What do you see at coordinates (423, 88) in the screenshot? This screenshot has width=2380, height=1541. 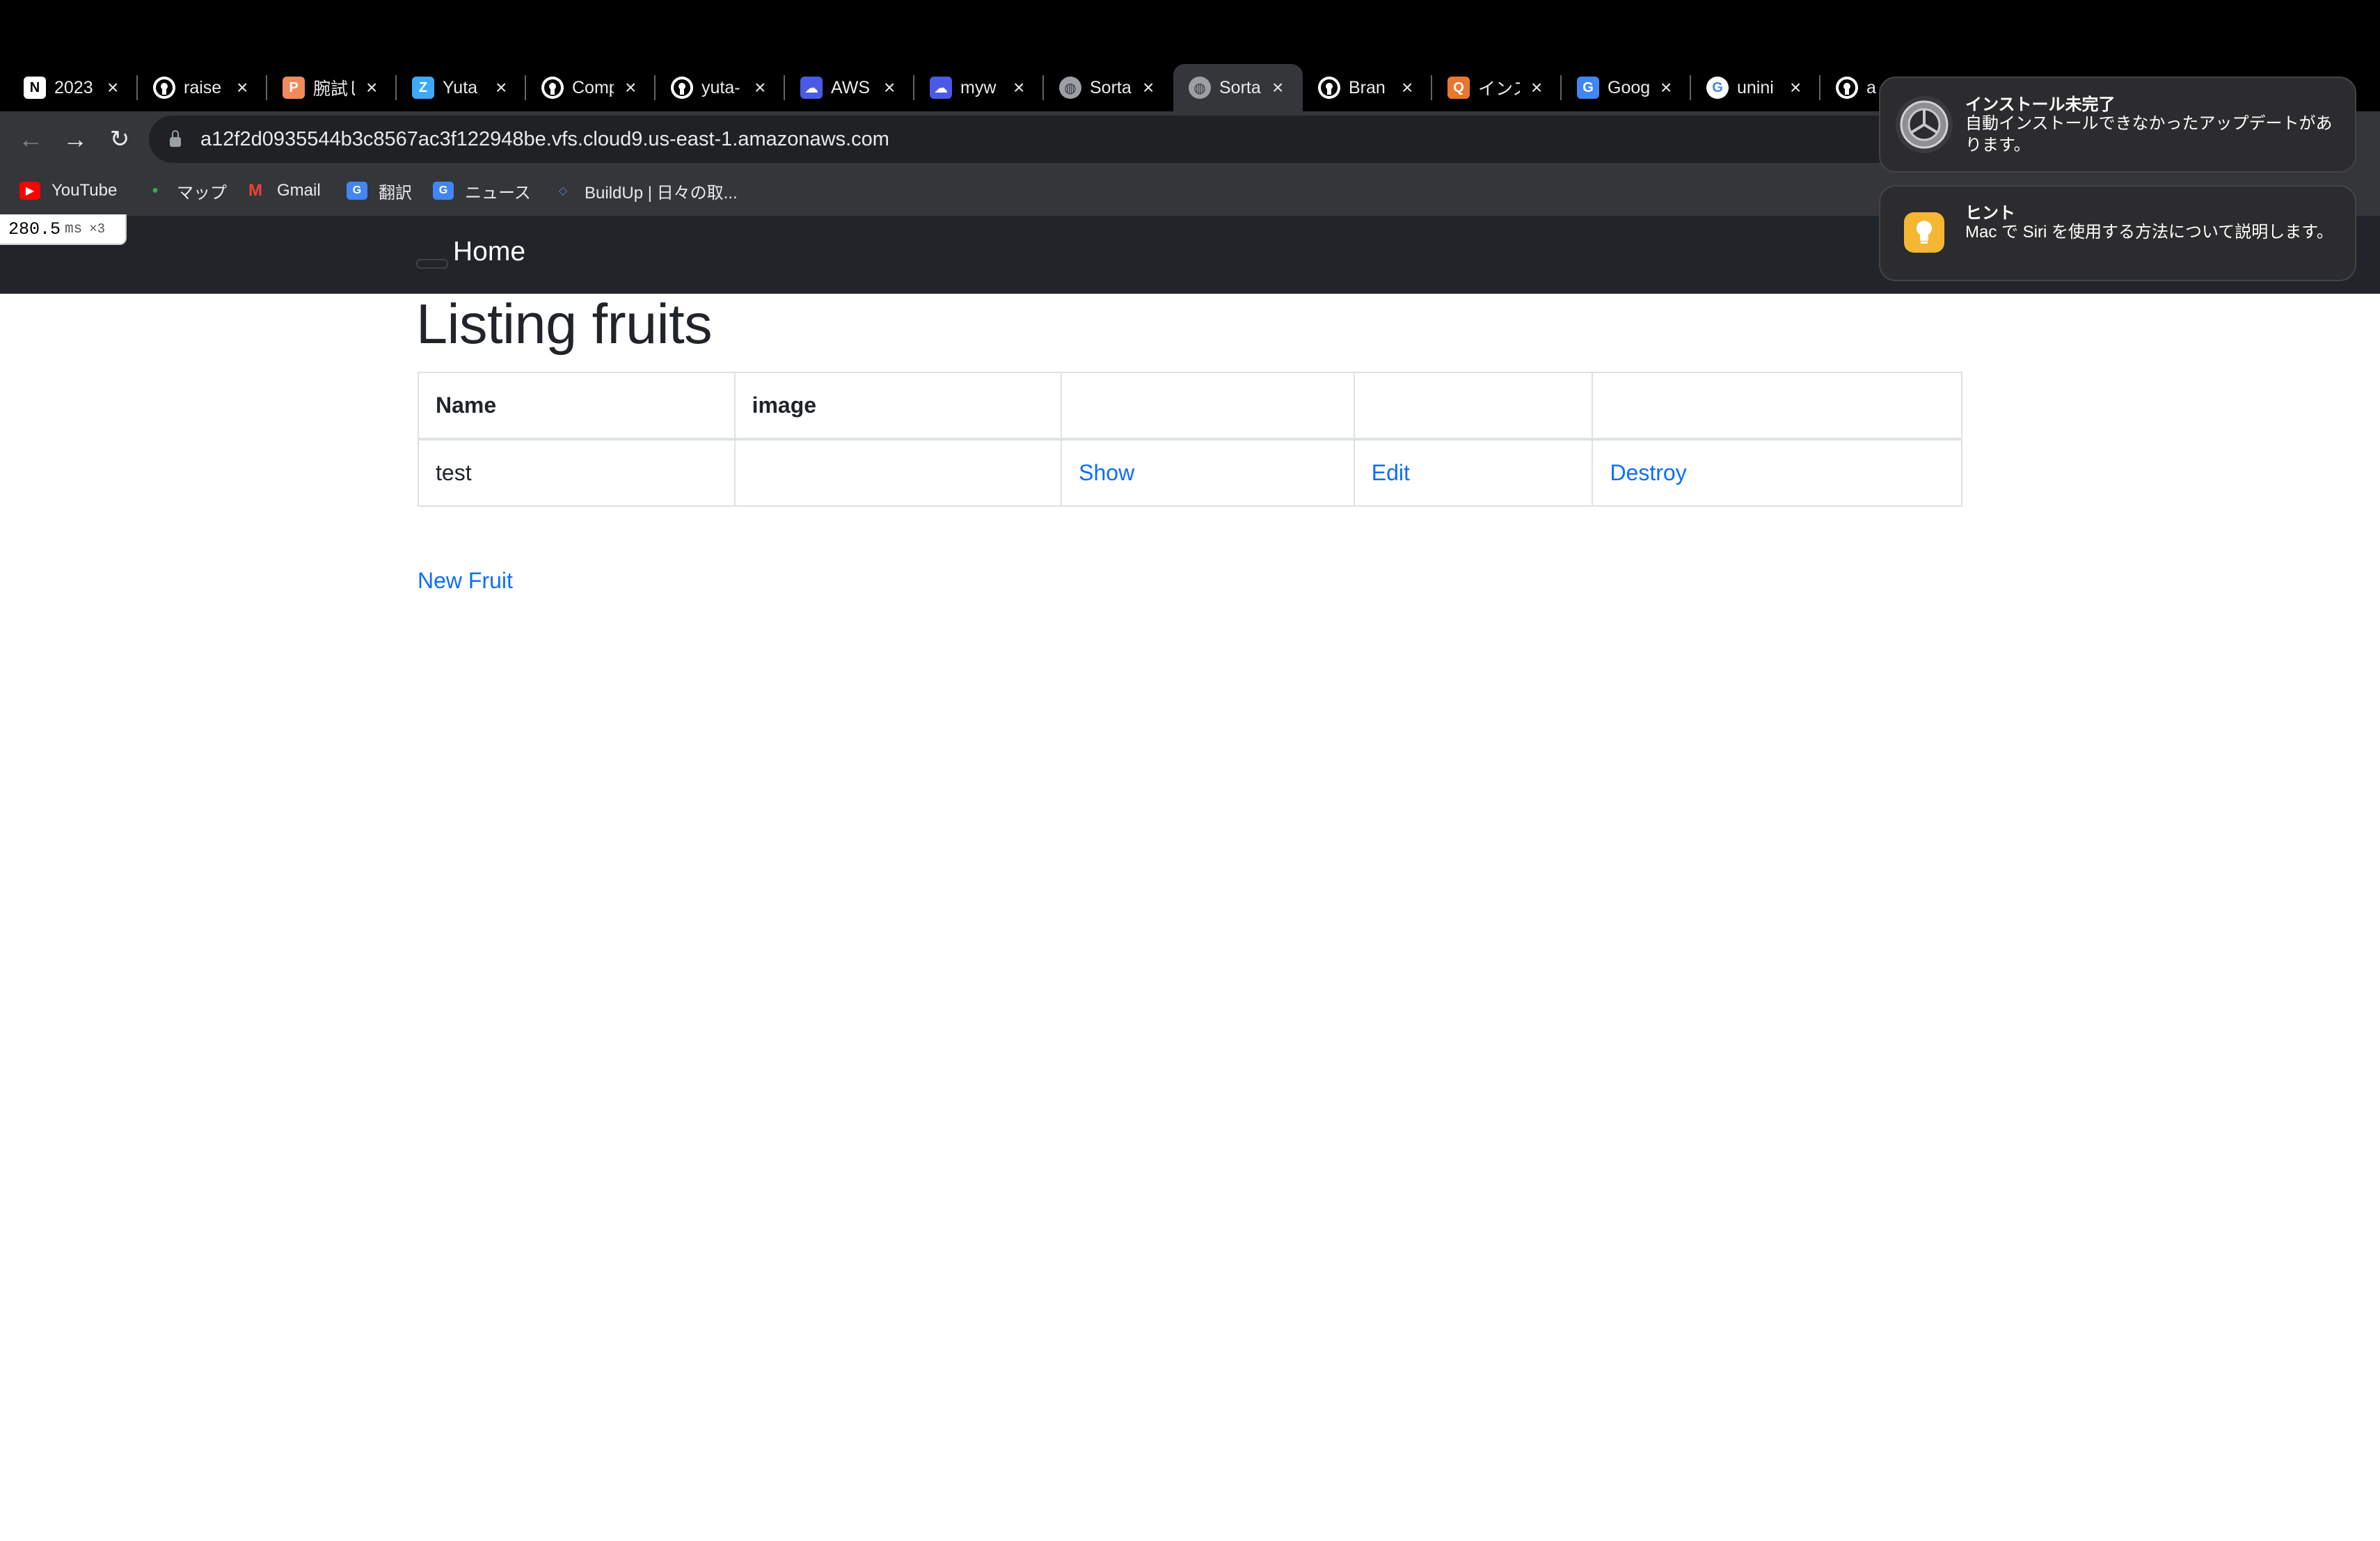 I see `zenn-icon: Z` at bounding box center [423, 88].